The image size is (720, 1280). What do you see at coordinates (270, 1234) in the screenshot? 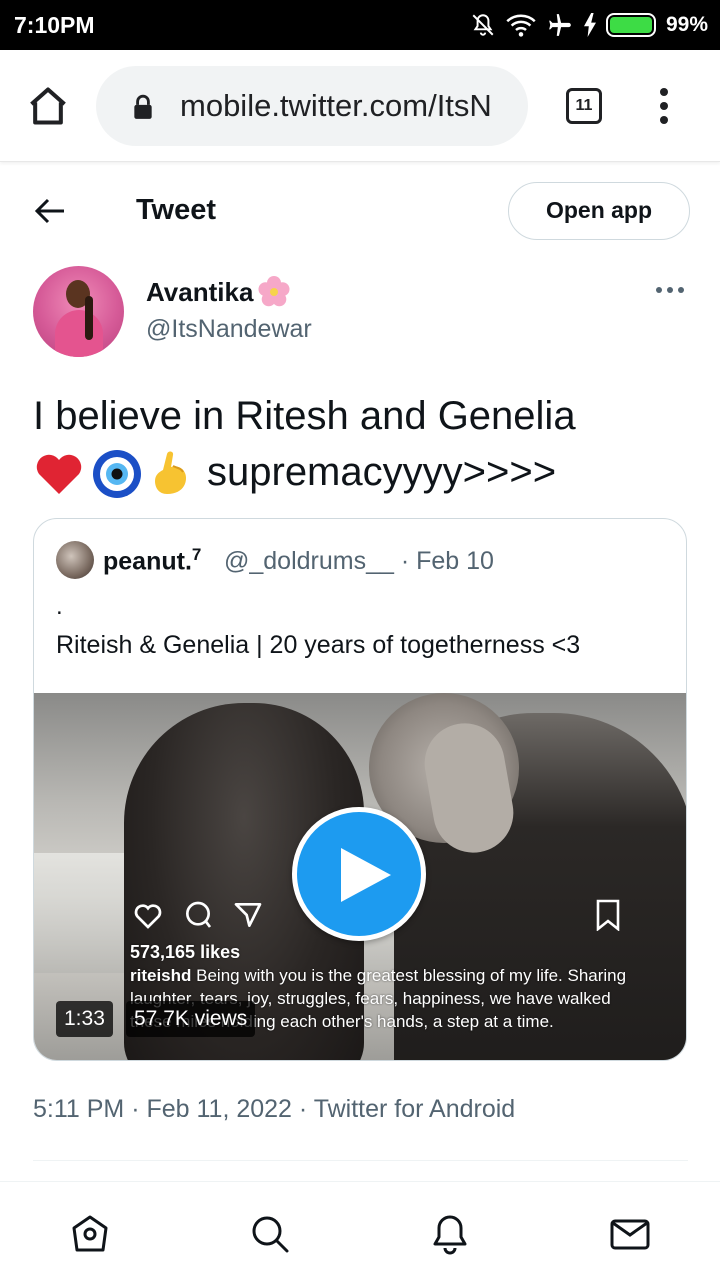
I see `search-icon` at bounding box center [270, 1234].